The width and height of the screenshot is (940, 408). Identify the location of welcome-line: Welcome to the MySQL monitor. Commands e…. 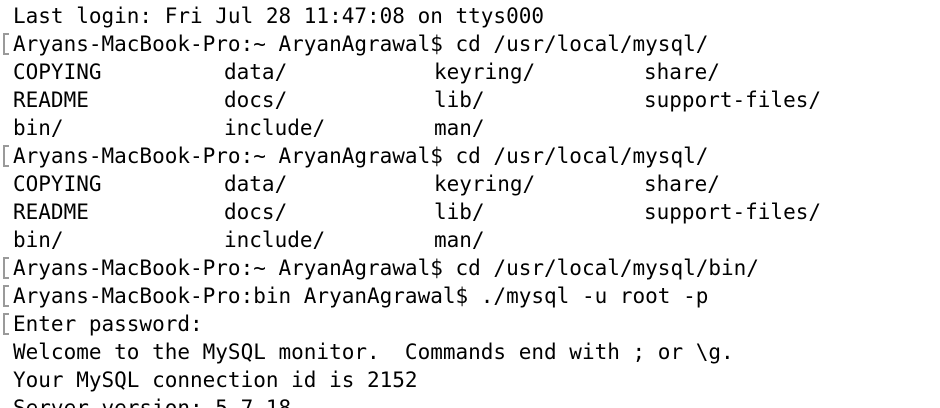
(373, 352).